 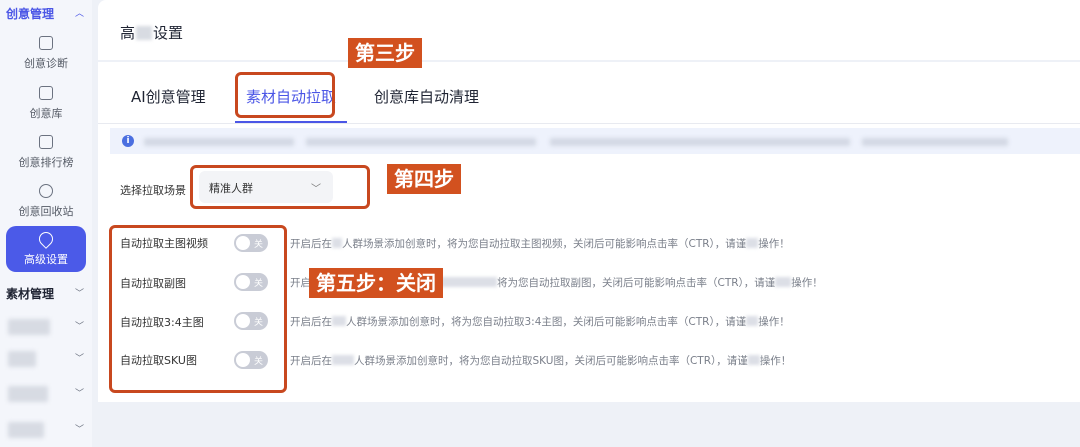 I want to click on scene-label: 选择拉取场景, so click(x=153, y=190).